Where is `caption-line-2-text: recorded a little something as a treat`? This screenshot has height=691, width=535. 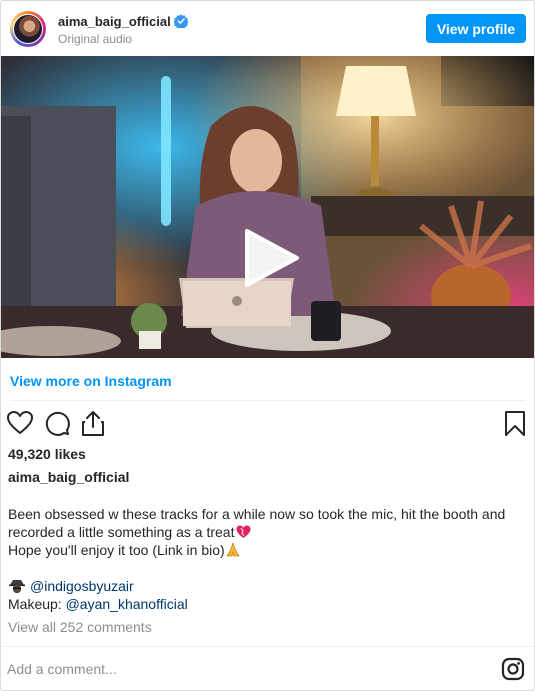 caption-line-2-text: recorded a little something as a treat is located at coordinates (121, 532).